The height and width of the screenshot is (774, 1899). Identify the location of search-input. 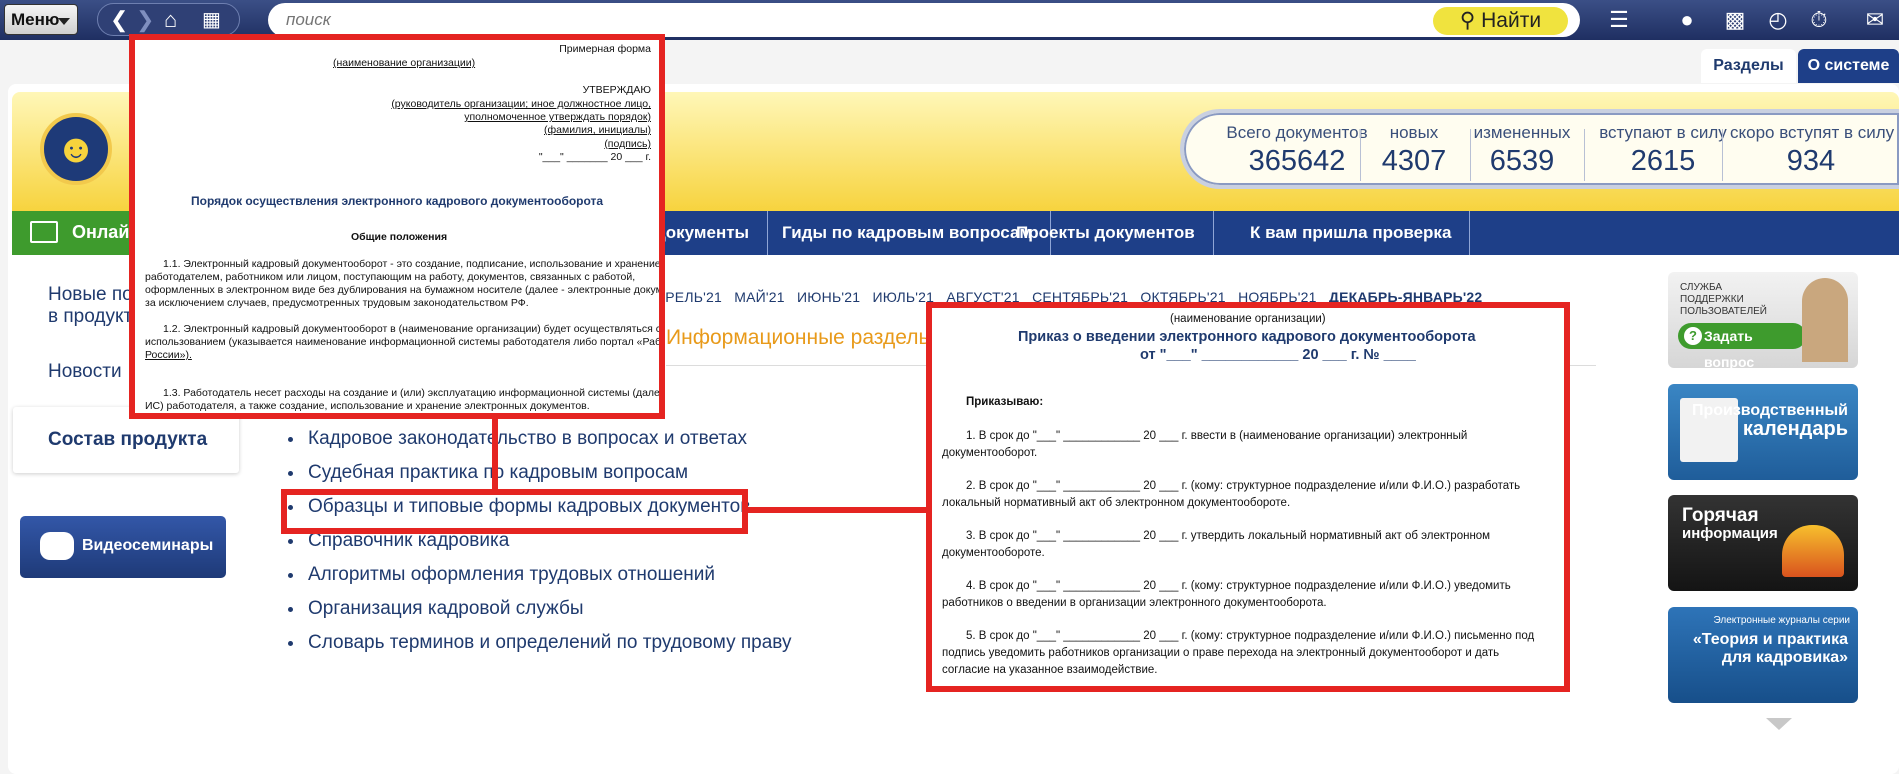
(836, 20).